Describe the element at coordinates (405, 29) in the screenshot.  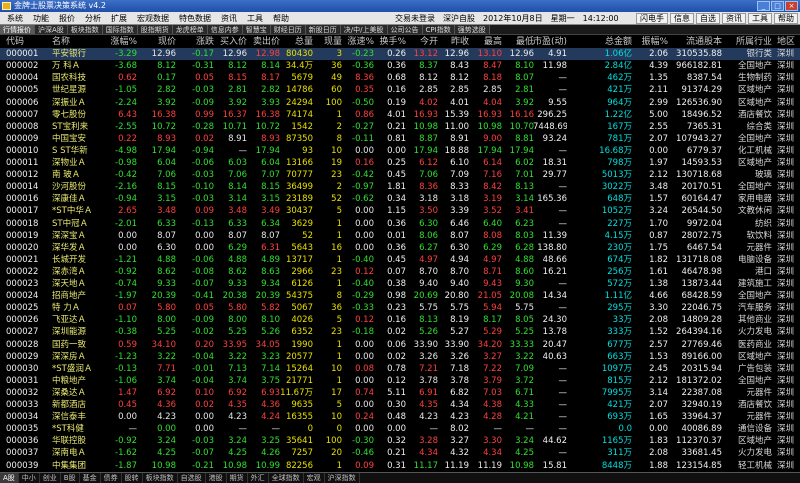
I see `function-tab: 公司公告` at that location.